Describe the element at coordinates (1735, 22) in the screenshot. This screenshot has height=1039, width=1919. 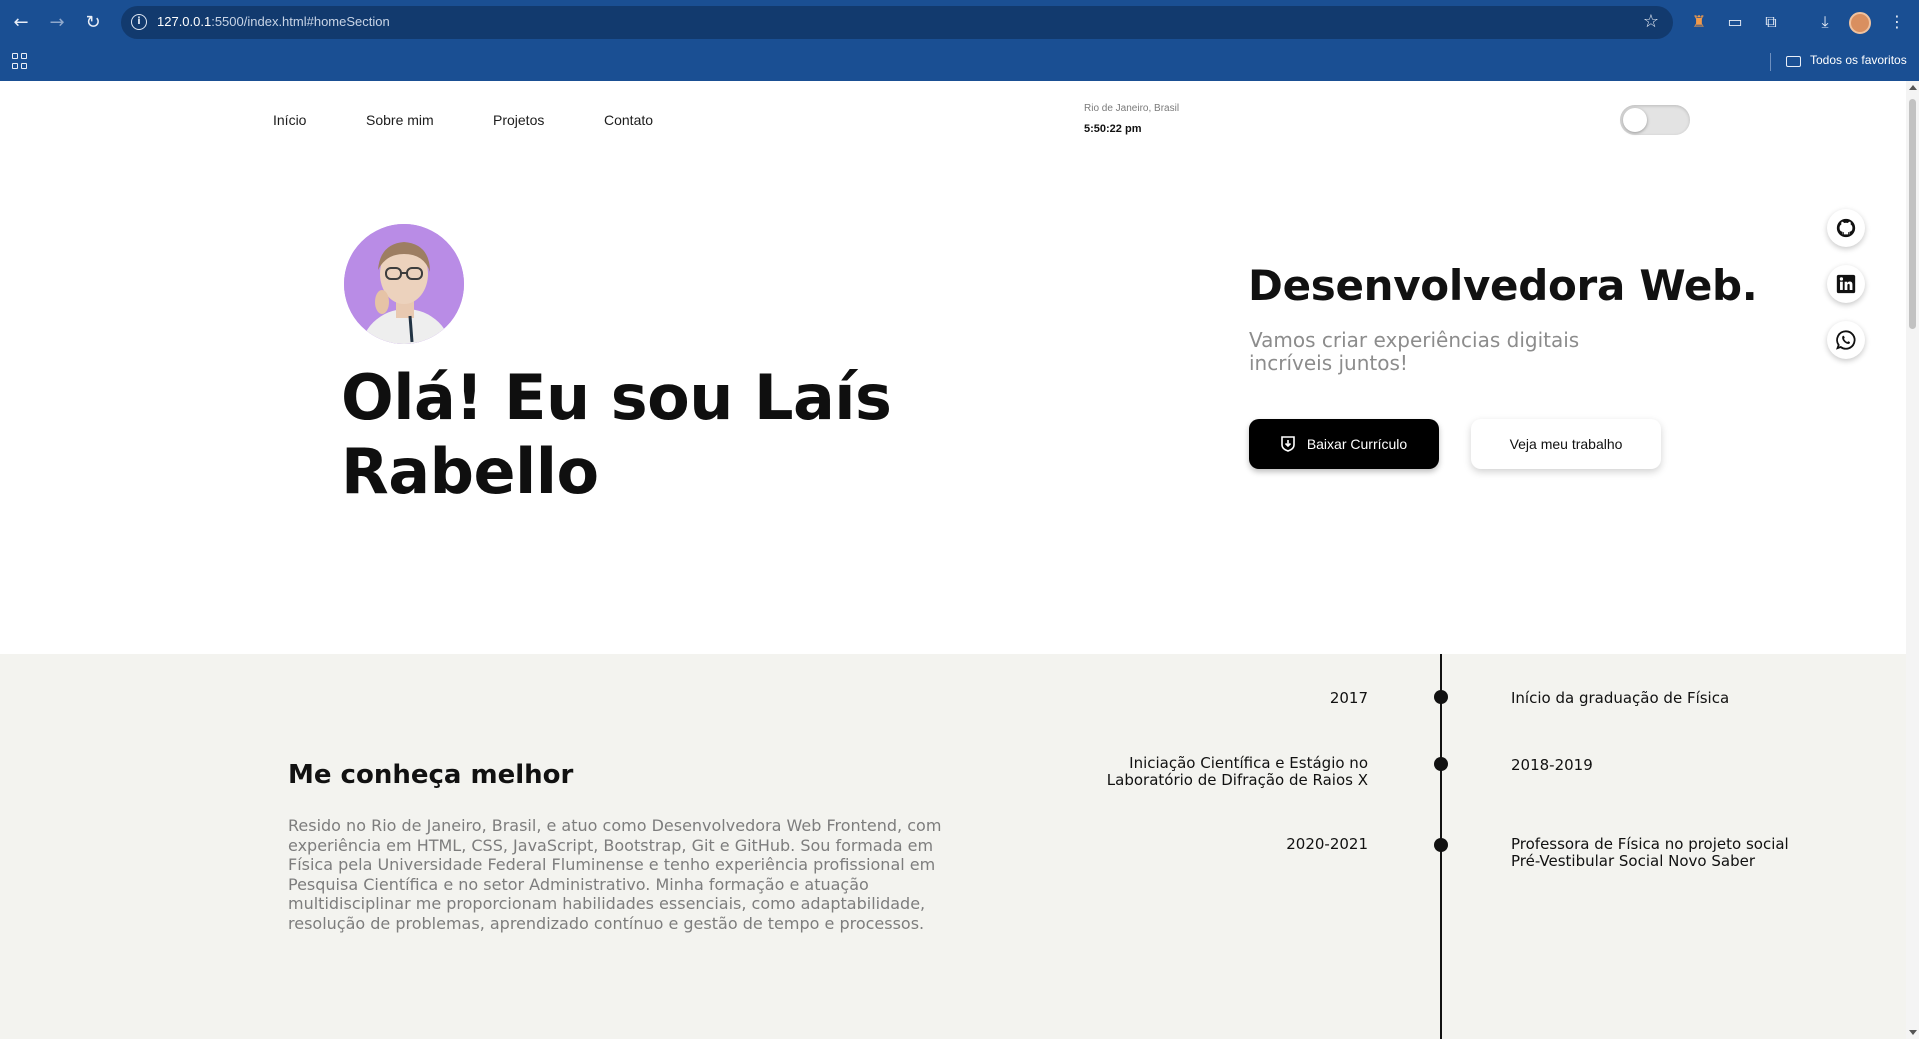
I see `tab-cast-icon: ▭` at that location.